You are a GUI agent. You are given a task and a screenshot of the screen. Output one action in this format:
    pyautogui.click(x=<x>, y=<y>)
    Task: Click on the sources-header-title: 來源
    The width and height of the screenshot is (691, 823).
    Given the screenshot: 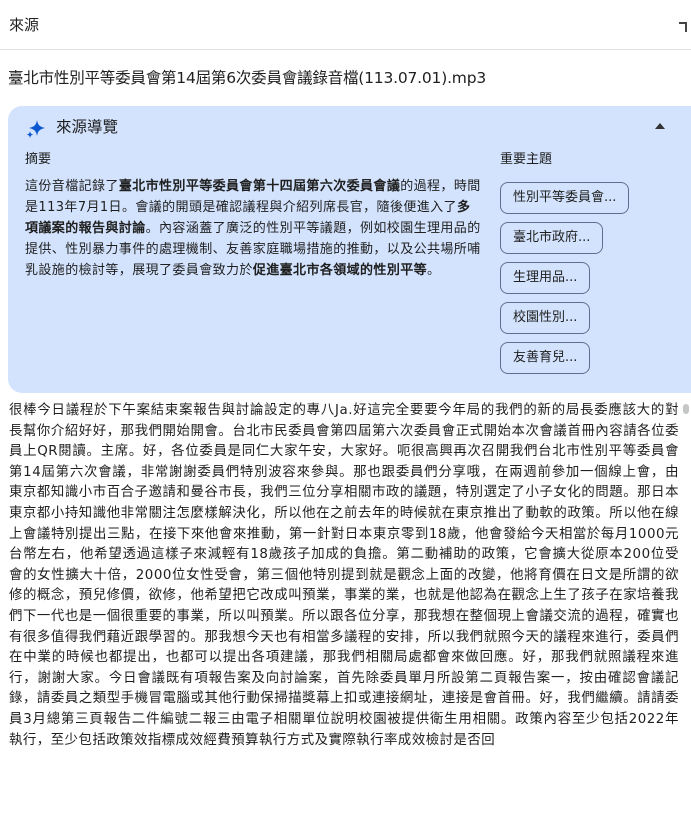 What is the action you would take?
    pyautogui.click(x=24, y=25)
    